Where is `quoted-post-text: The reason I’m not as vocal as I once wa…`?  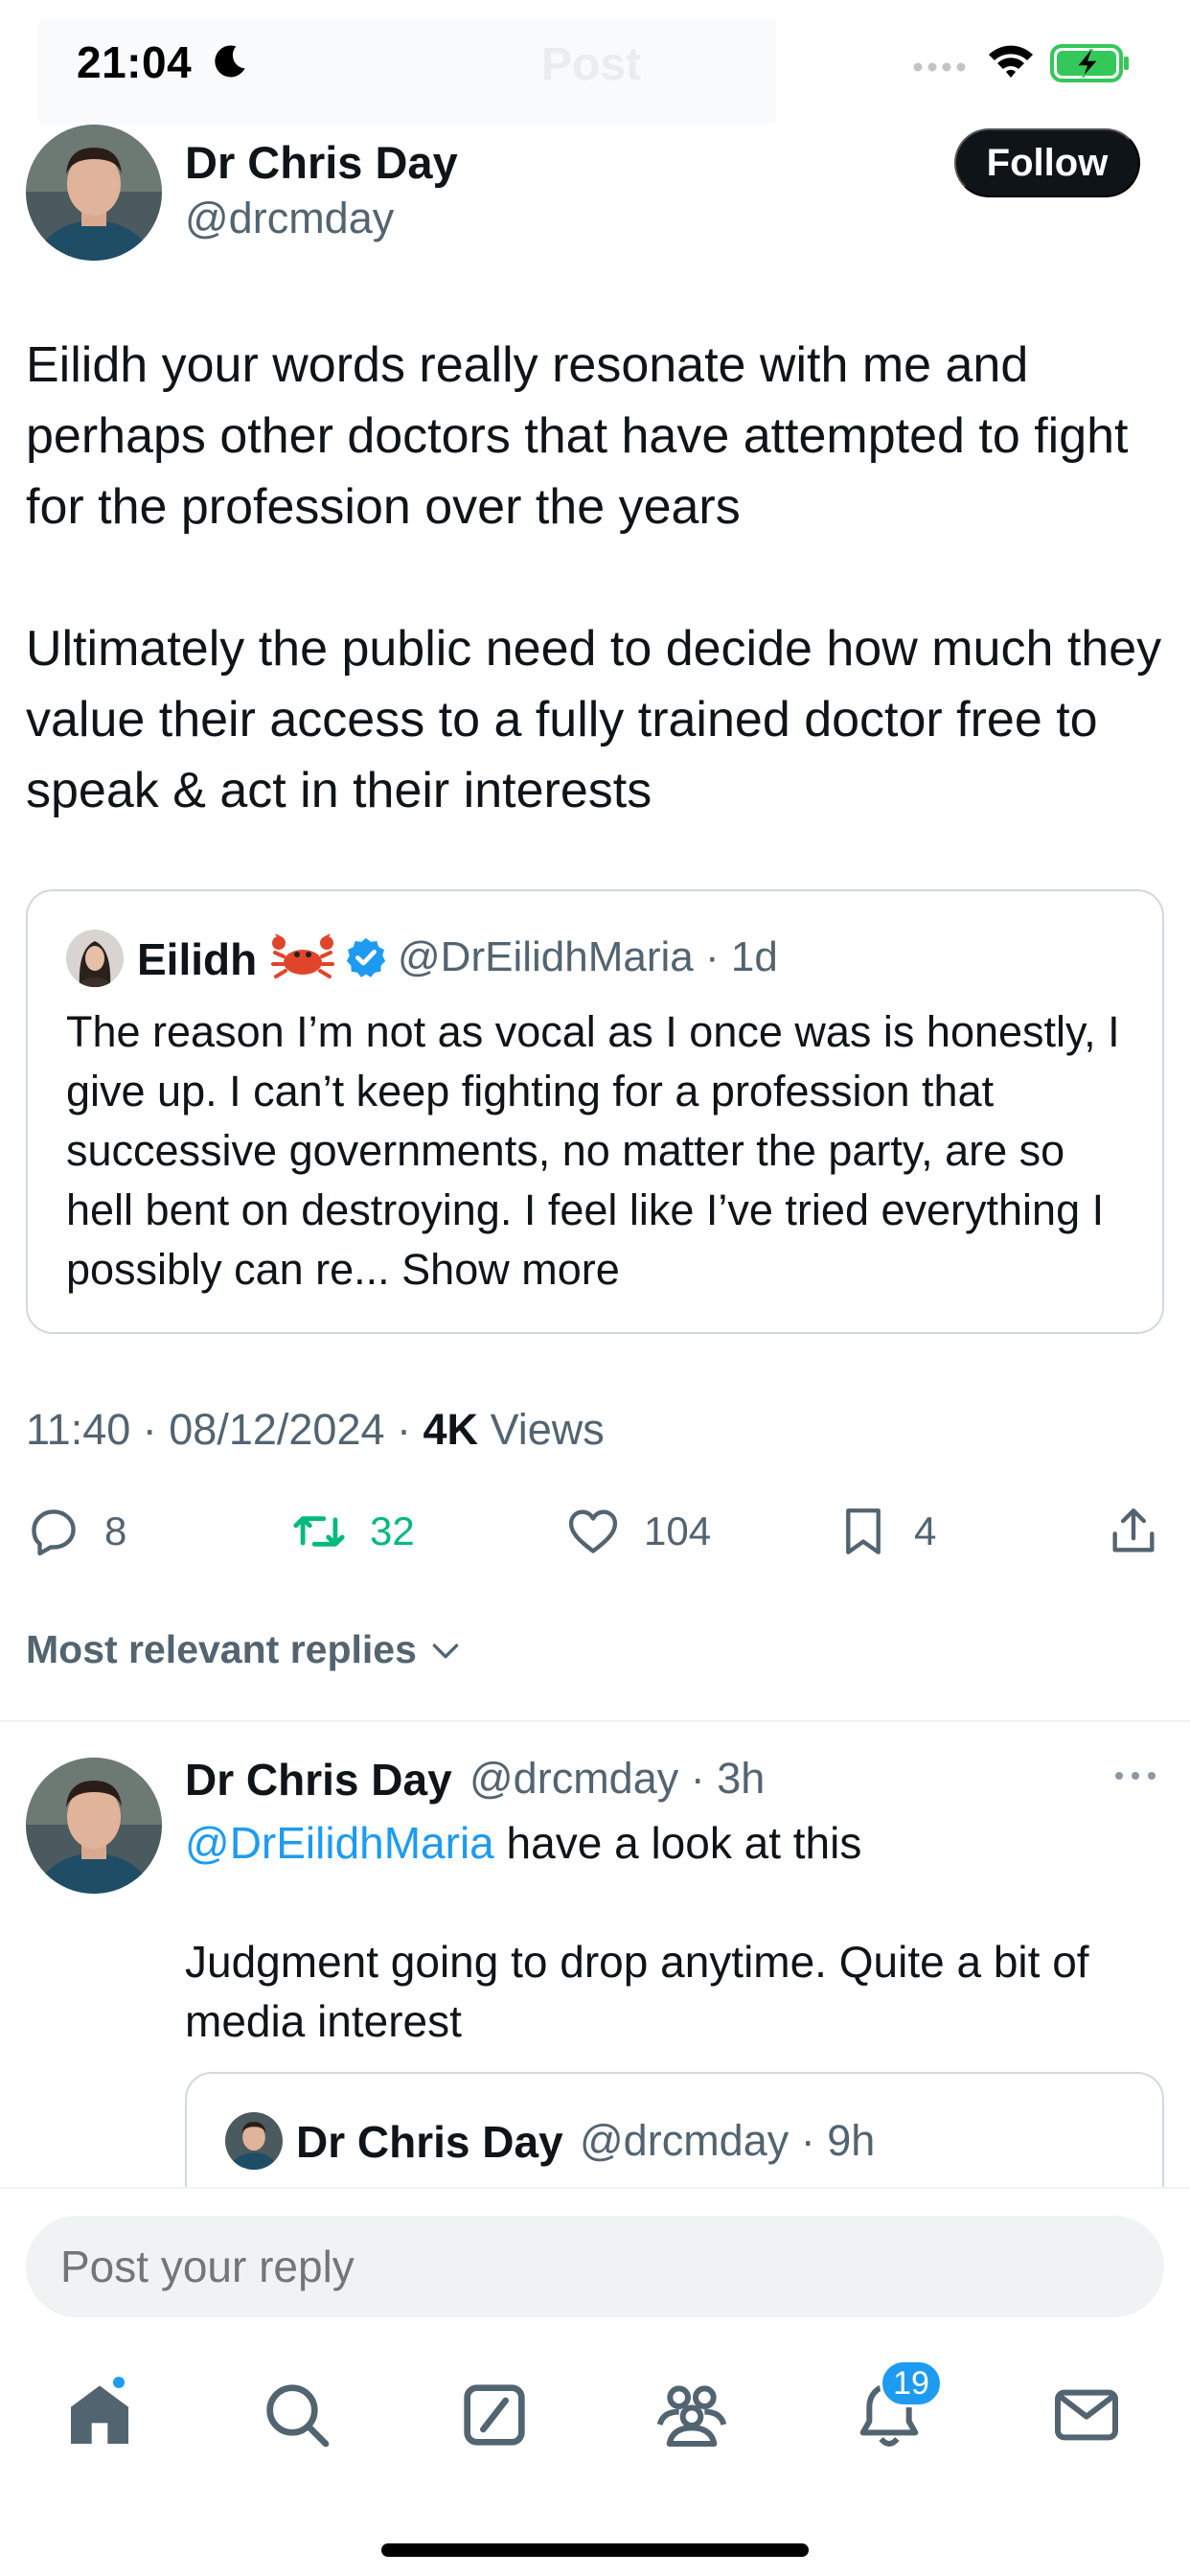 quoted-post-text: The reason I’m not as vocal as I once wa… is located at coordinates (603, 1151).